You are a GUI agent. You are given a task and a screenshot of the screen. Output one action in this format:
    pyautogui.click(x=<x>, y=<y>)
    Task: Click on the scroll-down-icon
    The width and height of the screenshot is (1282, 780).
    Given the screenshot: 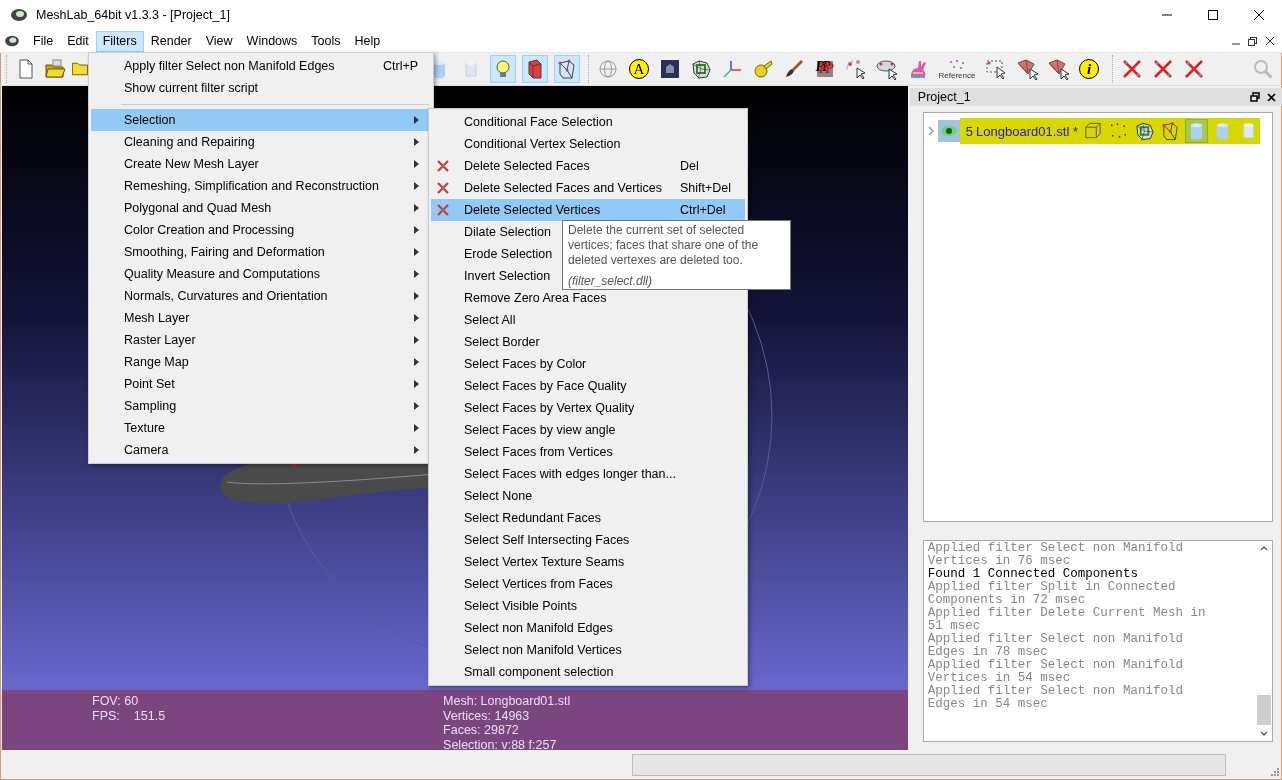 What is the action you would take?
    pyautogui.click(x=1264, y=734)
    